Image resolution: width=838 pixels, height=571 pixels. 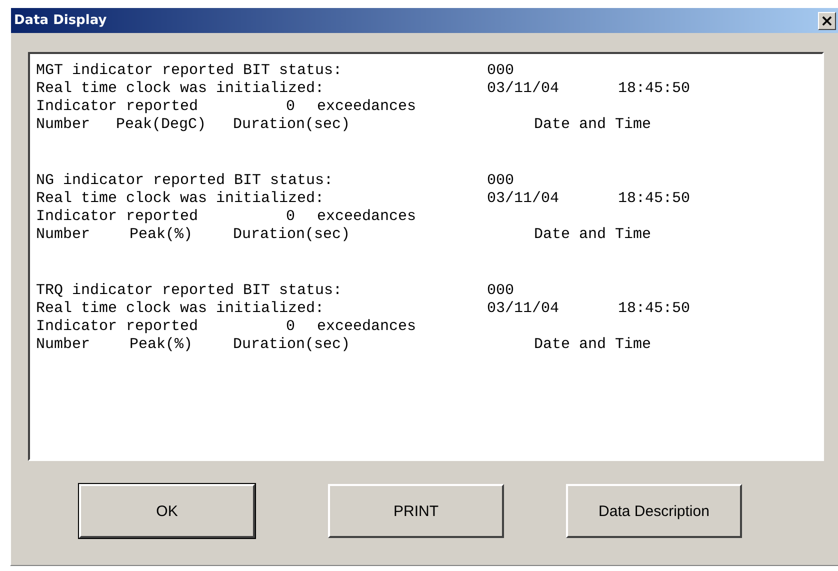 What do you see at coordinates (190, 71) in the screenshot?
I see `status-label: MGT indicator reported BIT status:` at bounding box center [190, 71].